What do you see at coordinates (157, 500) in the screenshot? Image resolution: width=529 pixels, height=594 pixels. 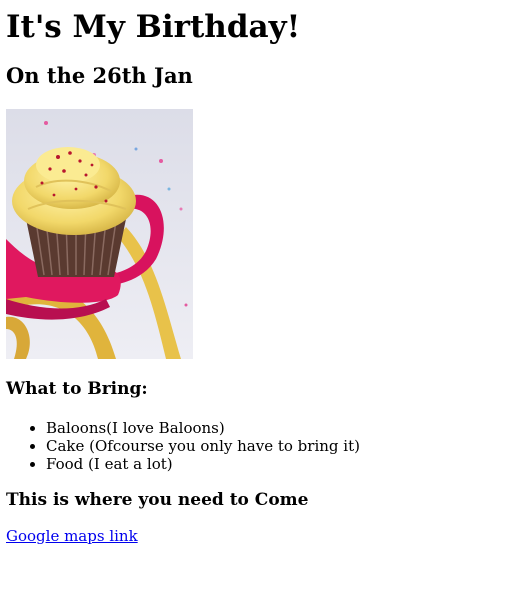 I see `location-heading: This is where you need to Come` at bounding box center [157, 500].